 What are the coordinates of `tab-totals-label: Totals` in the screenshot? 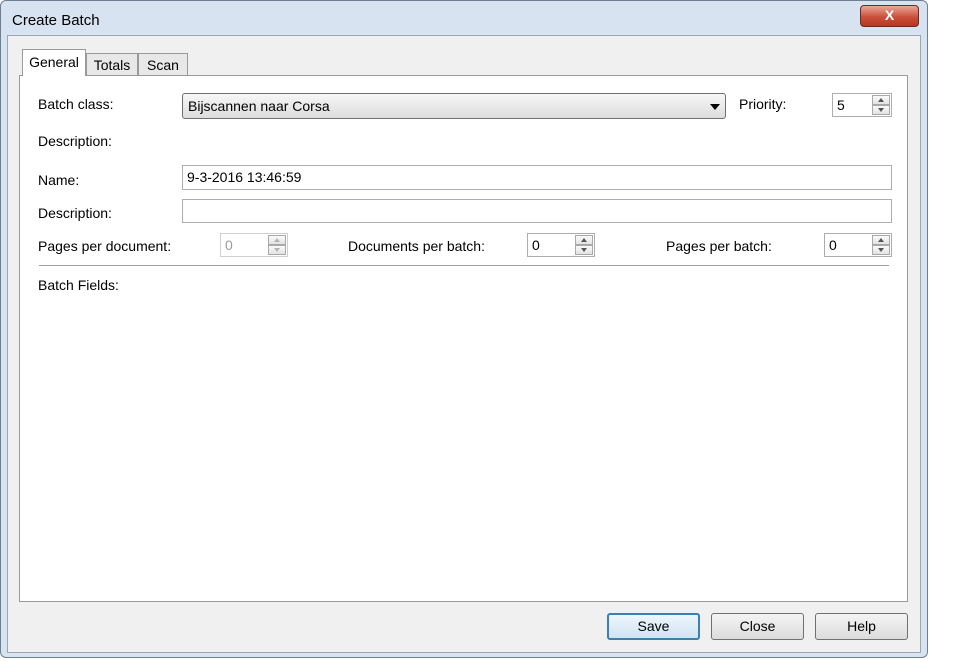 It's located at (112, 65).